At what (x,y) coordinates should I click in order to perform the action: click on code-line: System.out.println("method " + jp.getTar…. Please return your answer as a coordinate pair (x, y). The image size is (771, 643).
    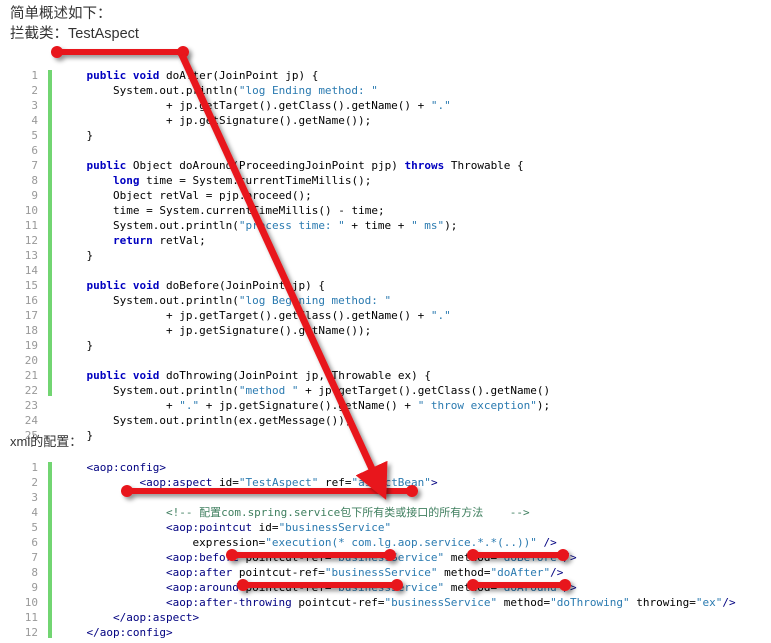
    Looking at the image, I should click on (331, 390).